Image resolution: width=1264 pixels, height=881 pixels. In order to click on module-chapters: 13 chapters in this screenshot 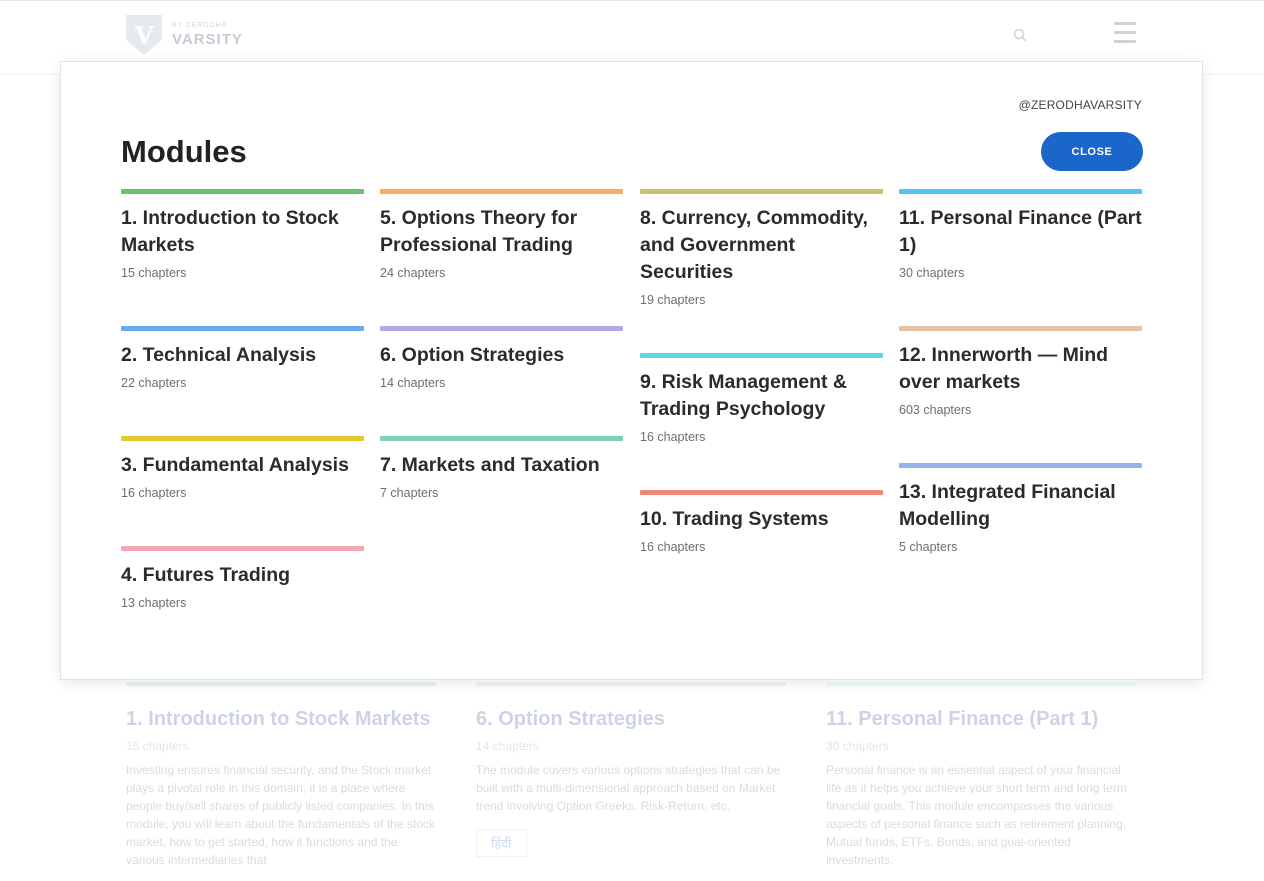, I will do `click(154, 603)`.